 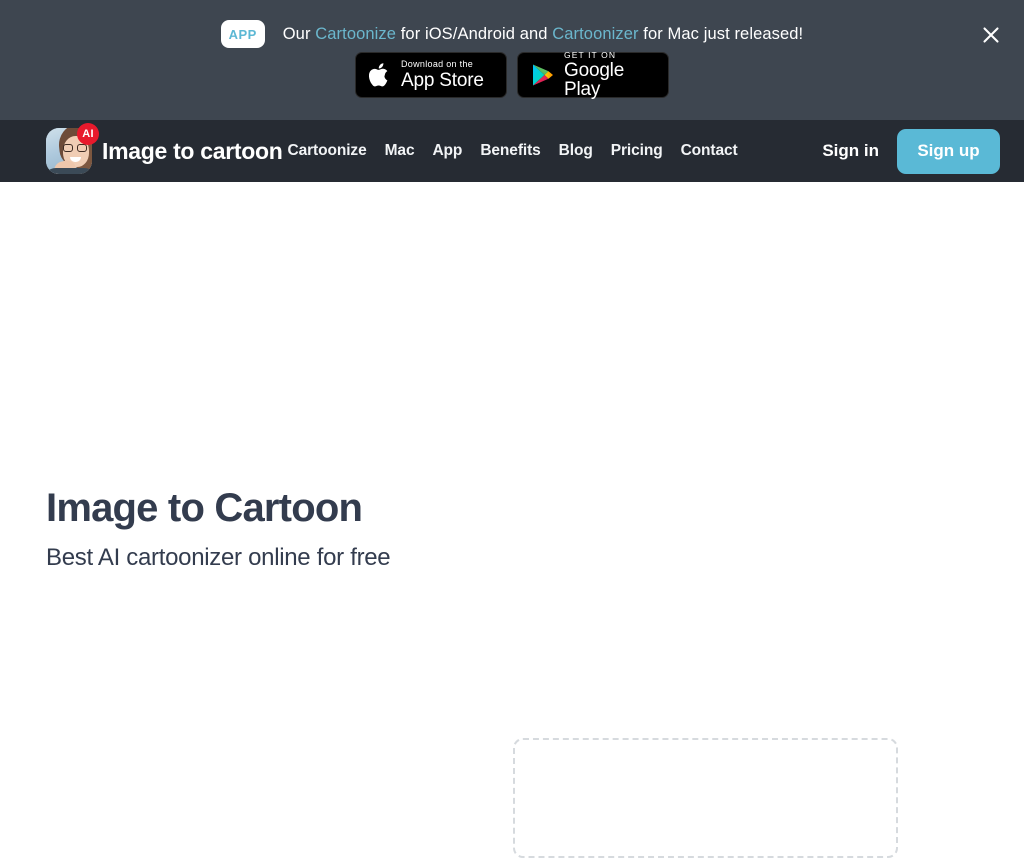 I want to click on nav-item-contact: Contact, so click(x=709, y=151).